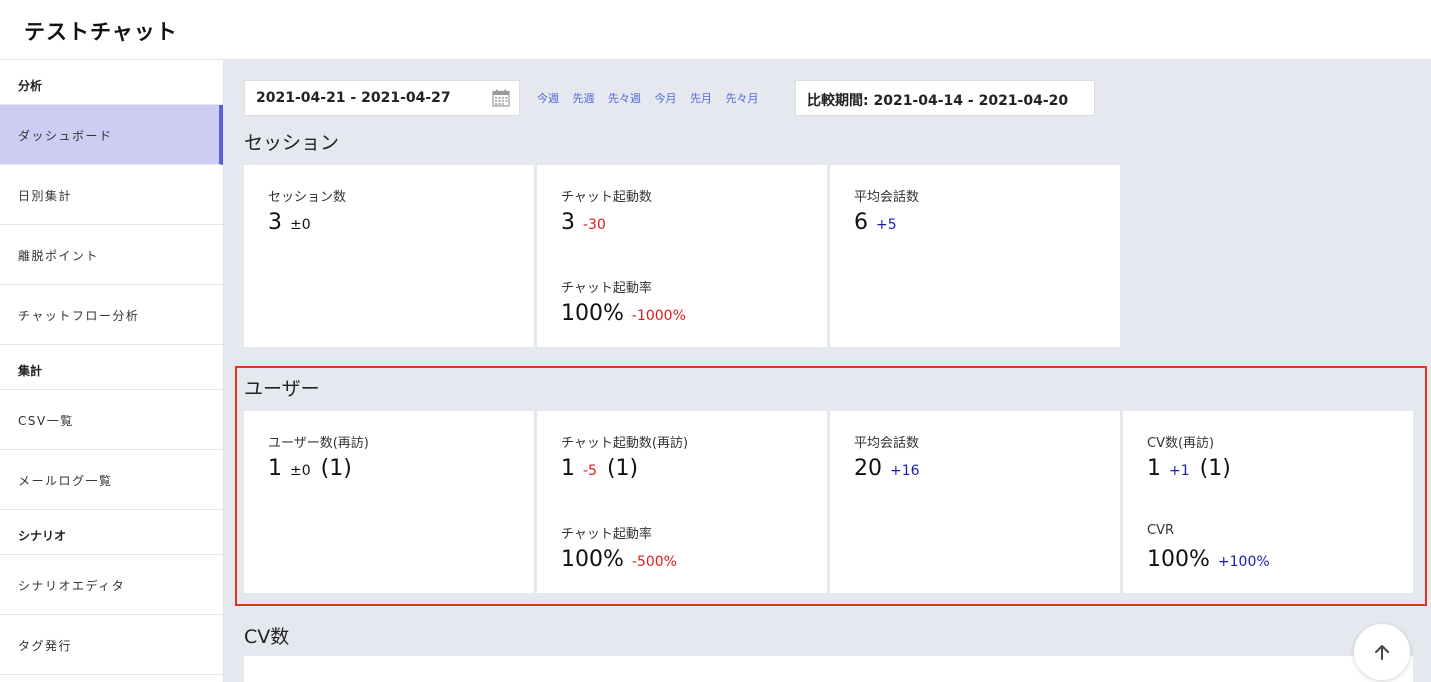  What do you see at coordinates (868, 468) in the screenshot?
I see `metric-value: 20` at bounding box center [868, 468].